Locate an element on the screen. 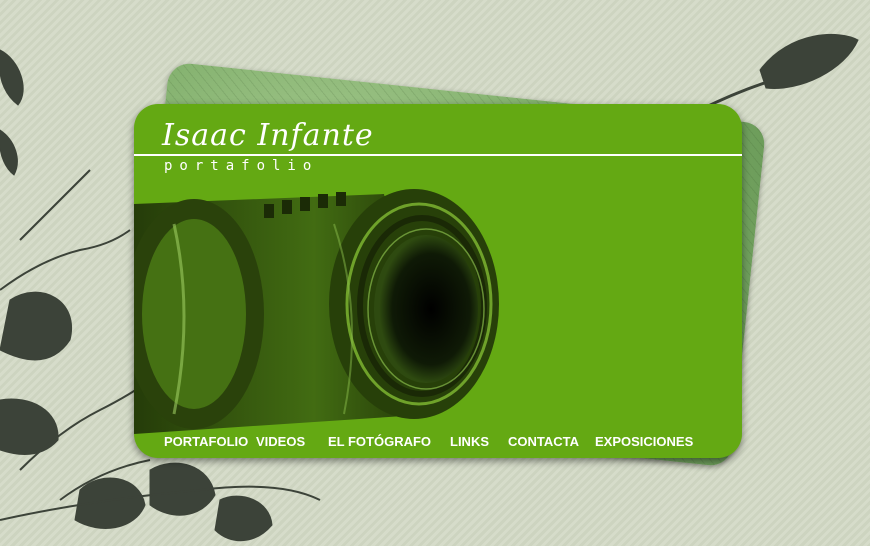 This screenshot has height=546, width=870. nav-link-contacta: CONTACTA is located at coordinates (543, 441).